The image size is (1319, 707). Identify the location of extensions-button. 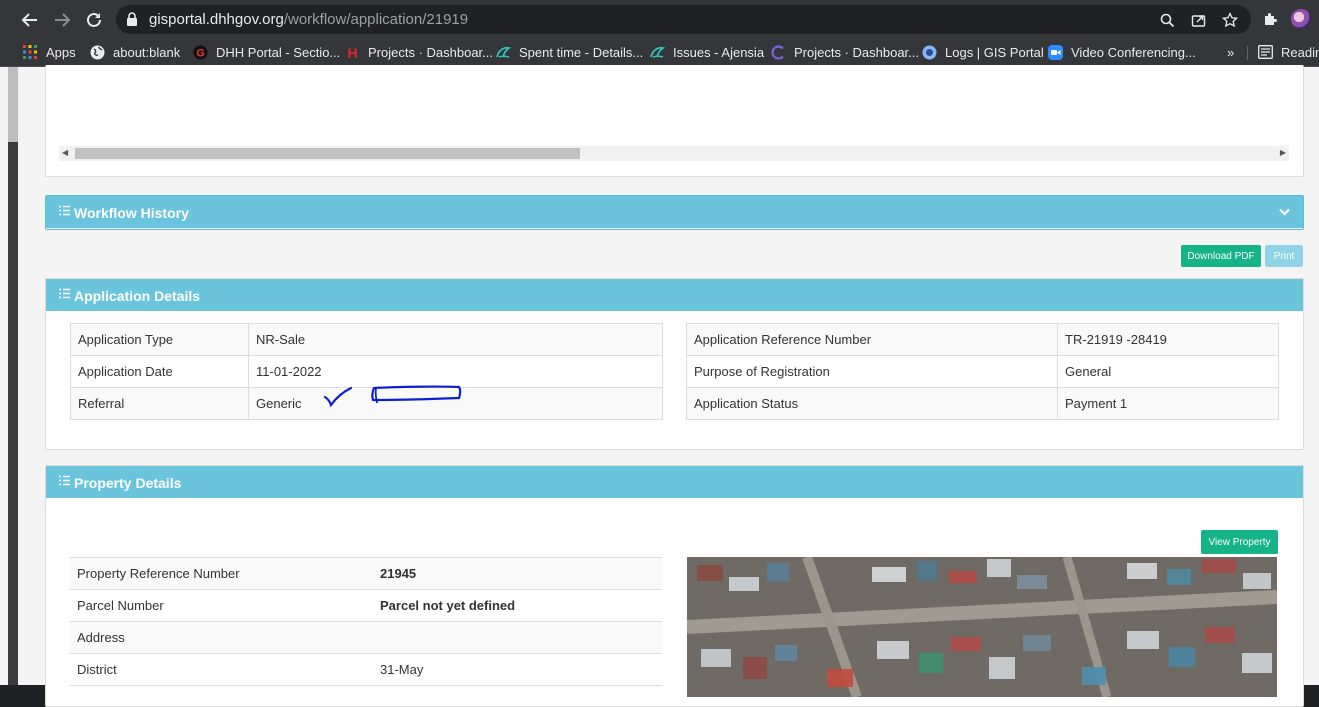
(1270, 19).